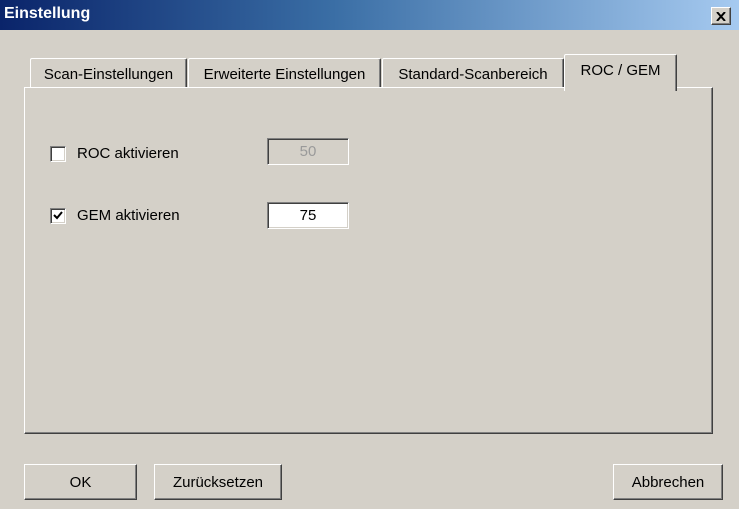 This screenshot has width=739, height=509. I want to click on roc-checkbox, so click(58, 154).